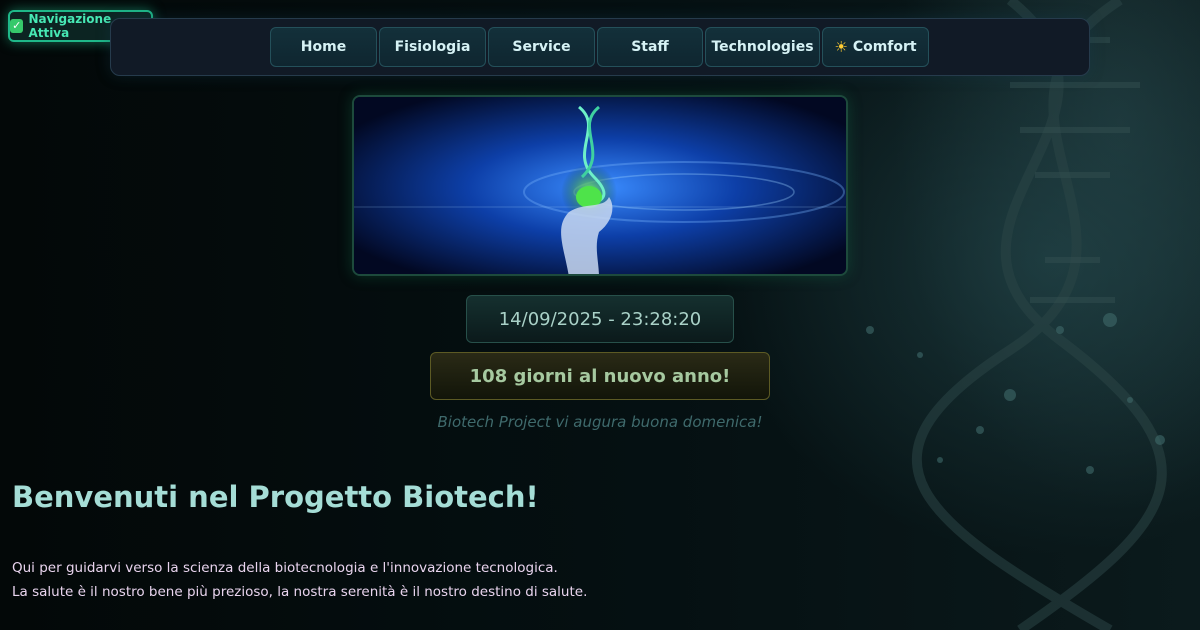 The height and width of the screenshot is (630, 1200). I want to click on nav-staff-label: Staff, so click(650, 47).